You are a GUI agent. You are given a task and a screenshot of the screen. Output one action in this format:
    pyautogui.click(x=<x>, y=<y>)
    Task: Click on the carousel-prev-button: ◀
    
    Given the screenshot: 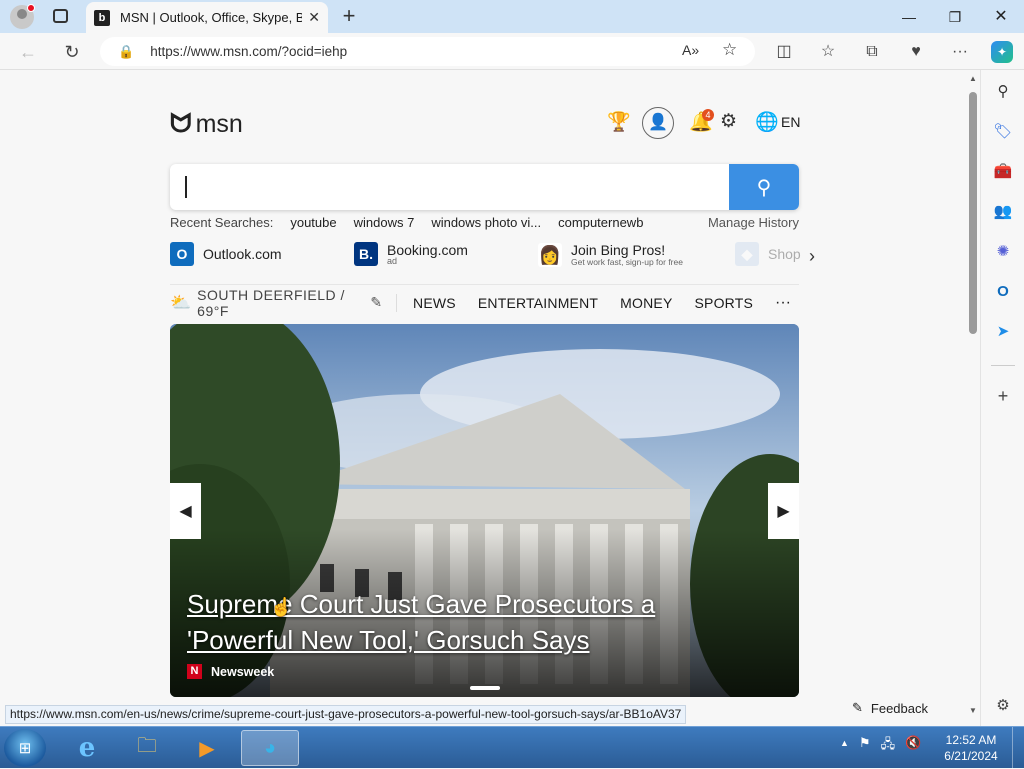 What is the action you would take?
    pyautogui.click(x=185, y=511)
    